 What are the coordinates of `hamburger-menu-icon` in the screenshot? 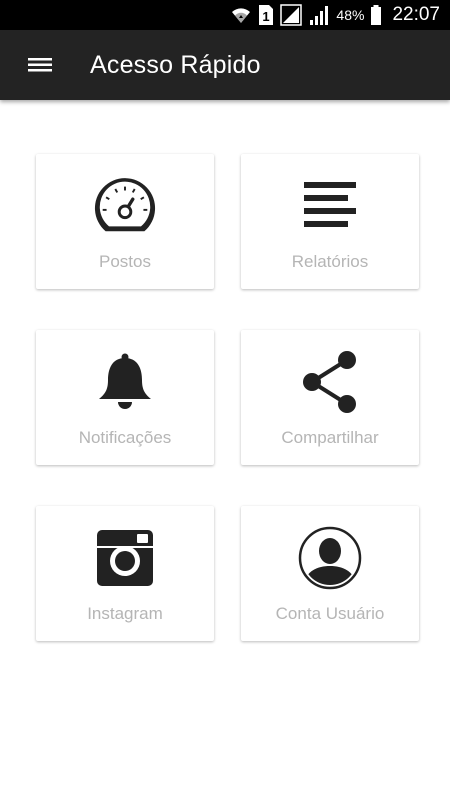 It's located at (40, 65).